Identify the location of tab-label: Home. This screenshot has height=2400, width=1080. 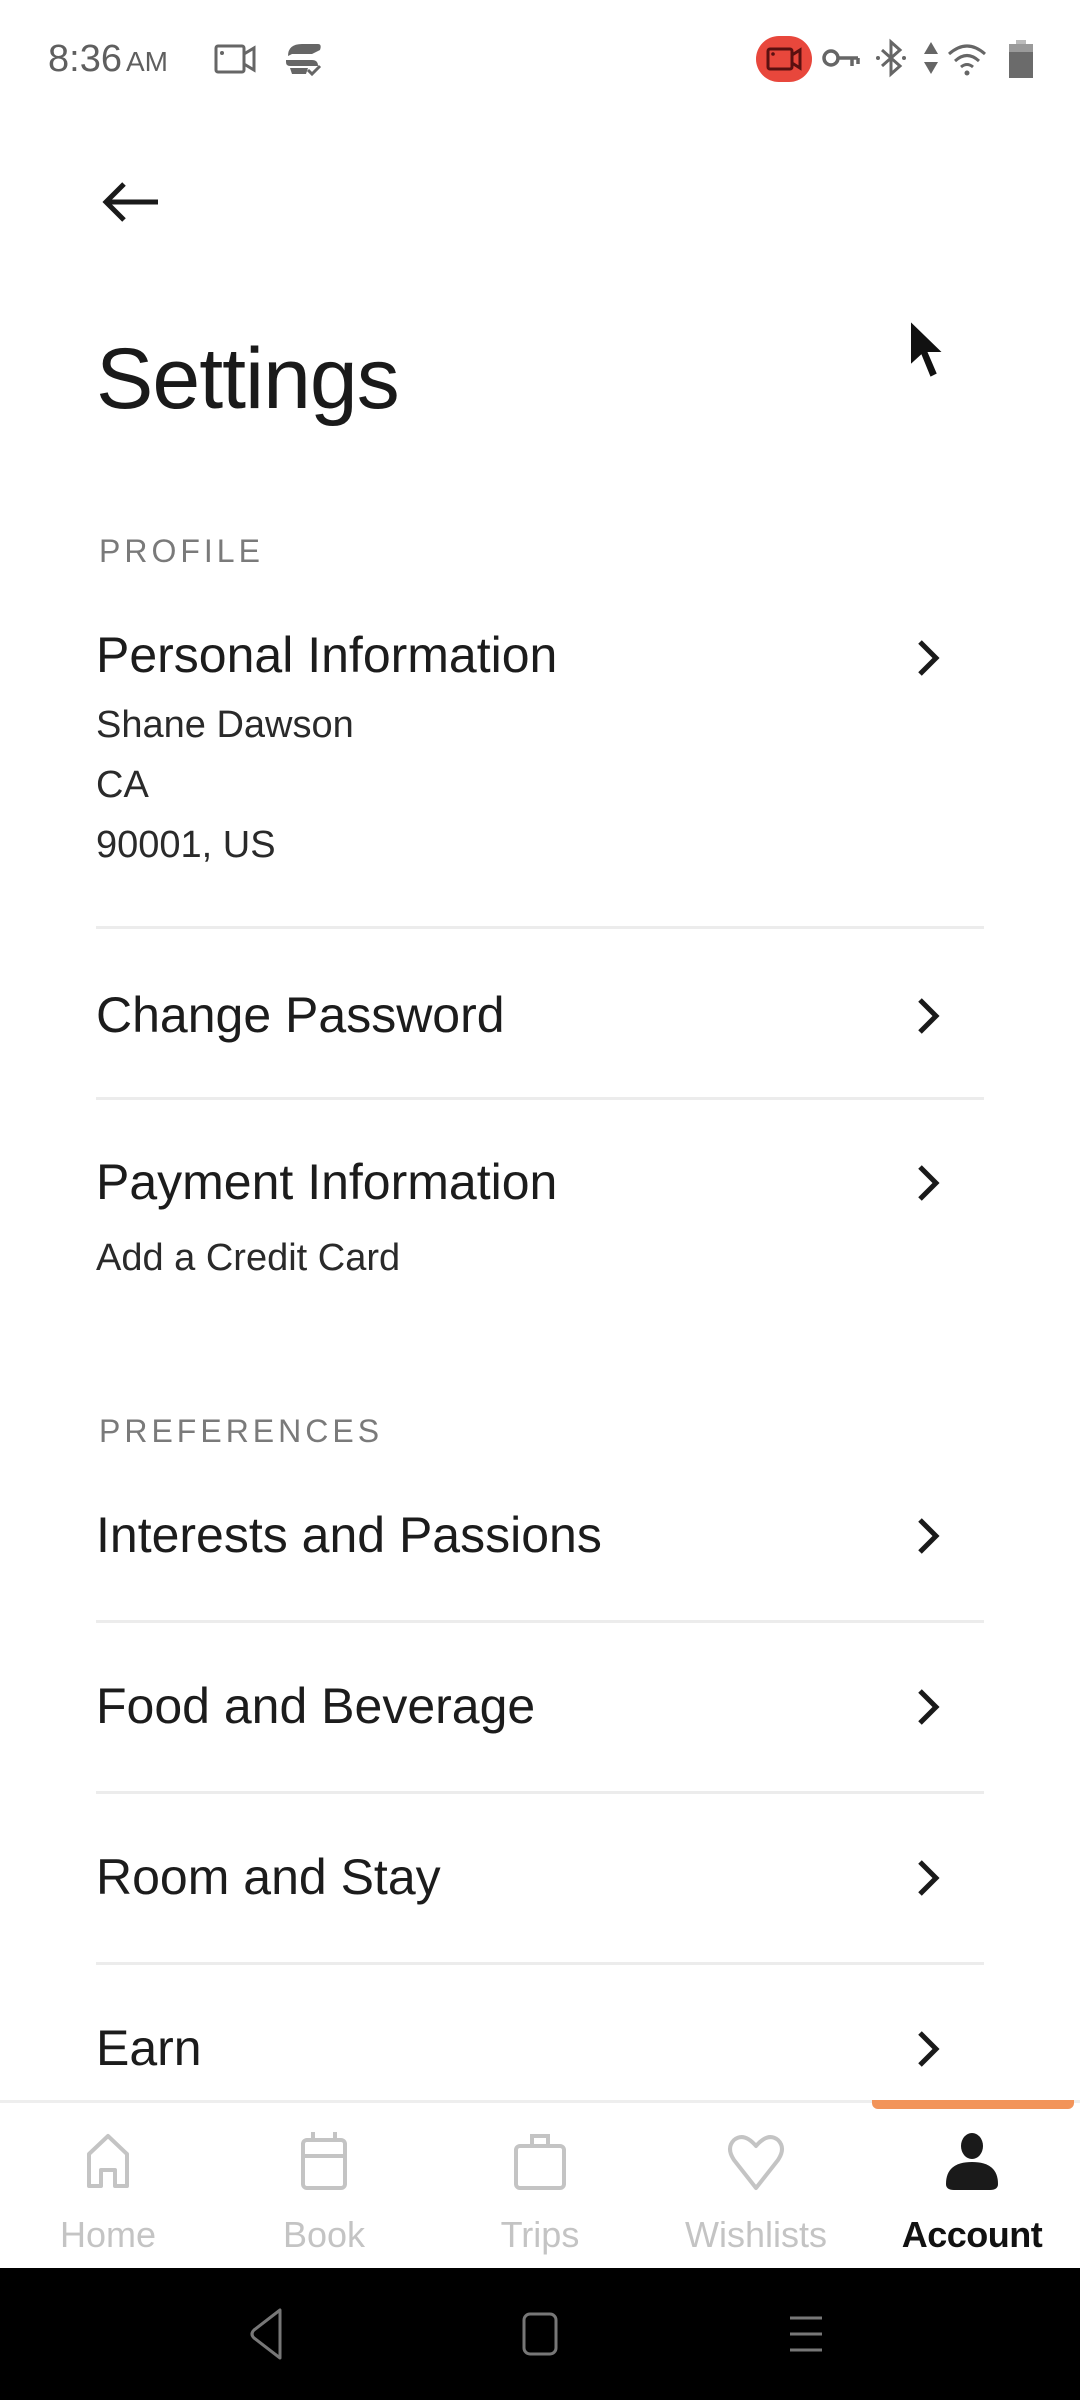
(108, 2234).